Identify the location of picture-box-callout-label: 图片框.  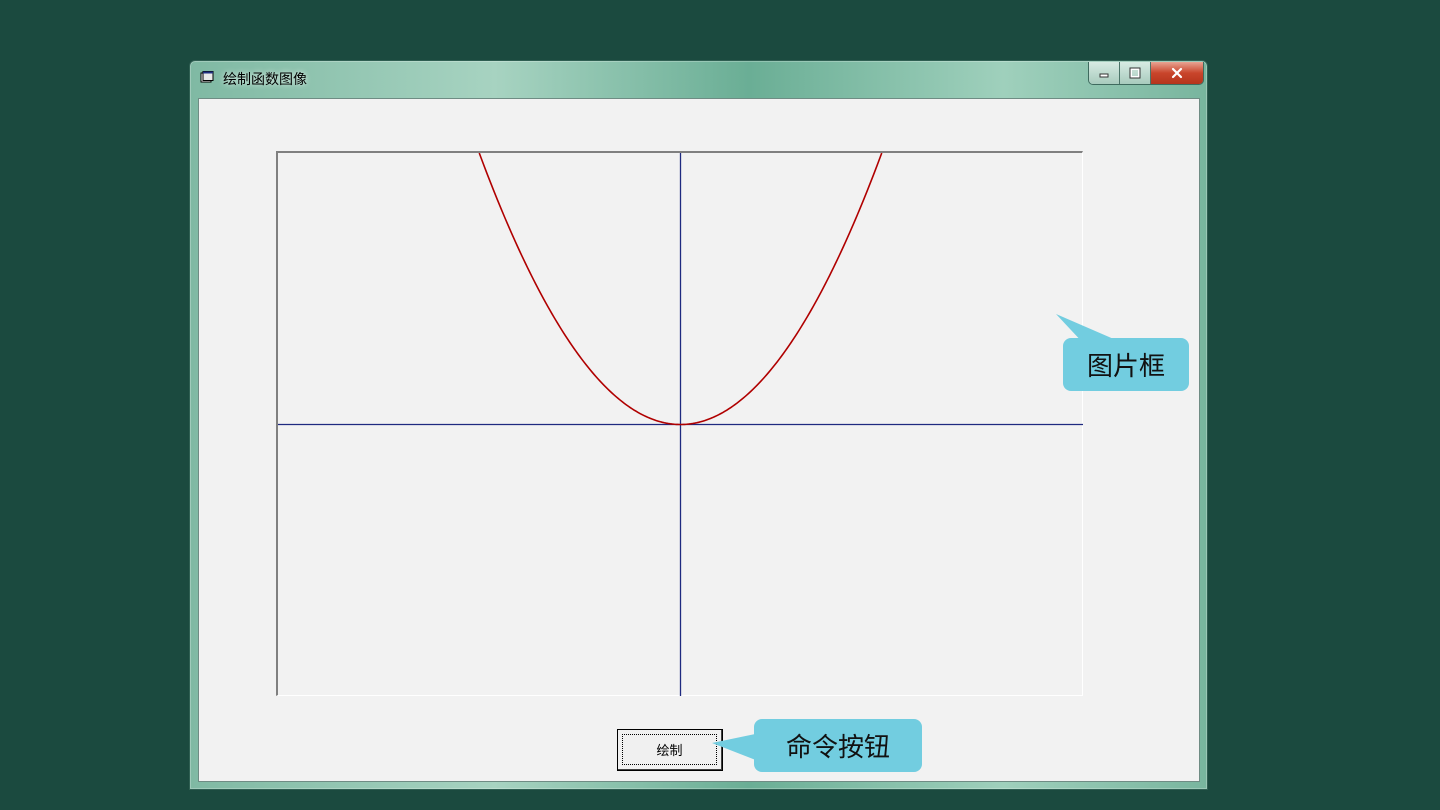
(1125, 367).